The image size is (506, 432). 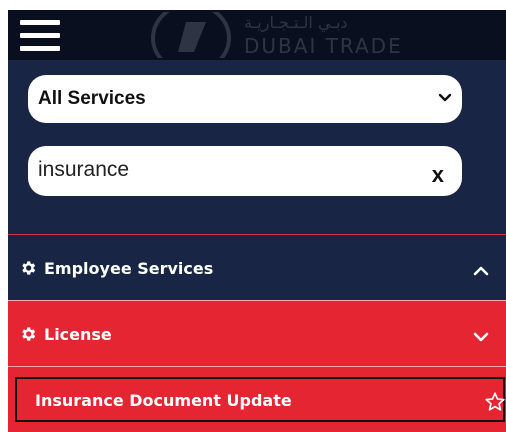 What do you see at coordinates (495, 402) in the screenshot?
I see `star-outline-icon` at bounding box center [495, 402].